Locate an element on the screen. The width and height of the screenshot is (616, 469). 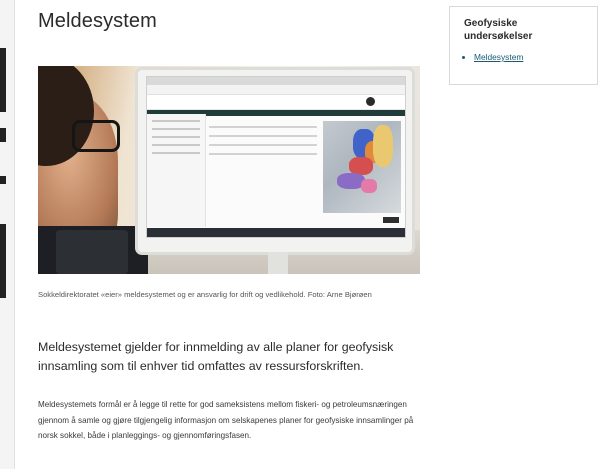
screen-appbar is located at coordinates (276, 102).